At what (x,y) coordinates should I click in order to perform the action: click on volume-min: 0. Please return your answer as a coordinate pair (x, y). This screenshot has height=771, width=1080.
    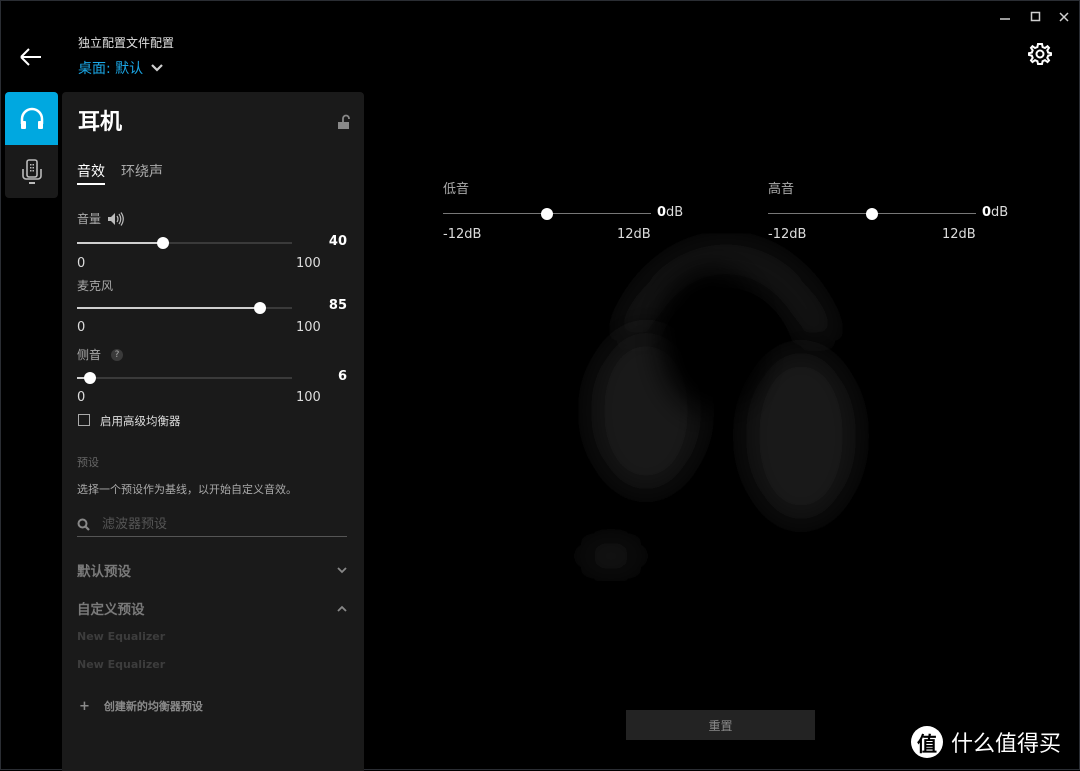
    Looking at the image, I should click on (81, 263).